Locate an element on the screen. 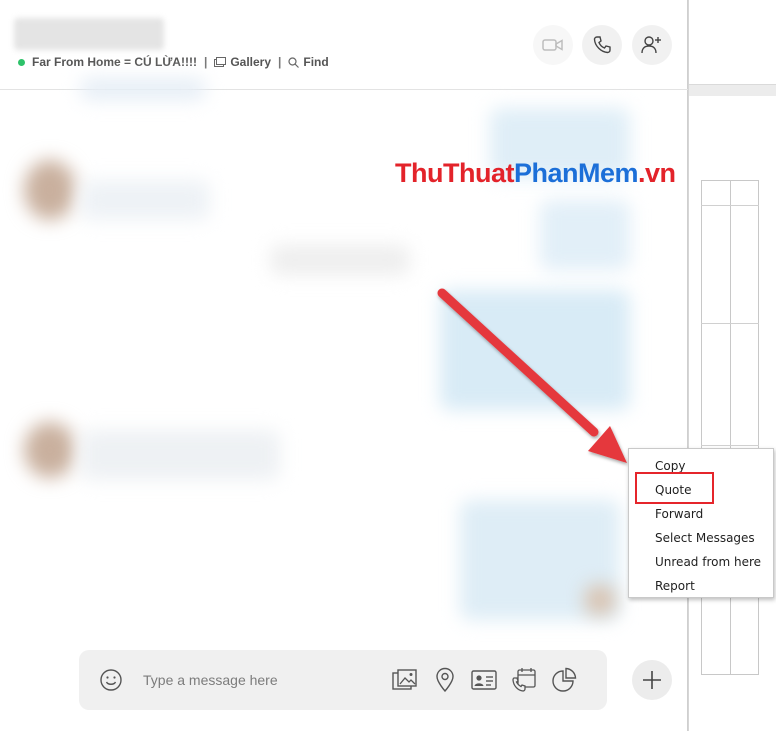 The image size is (776, 731). watermark-part: ThuThuat is located at coordinates (454, 173).